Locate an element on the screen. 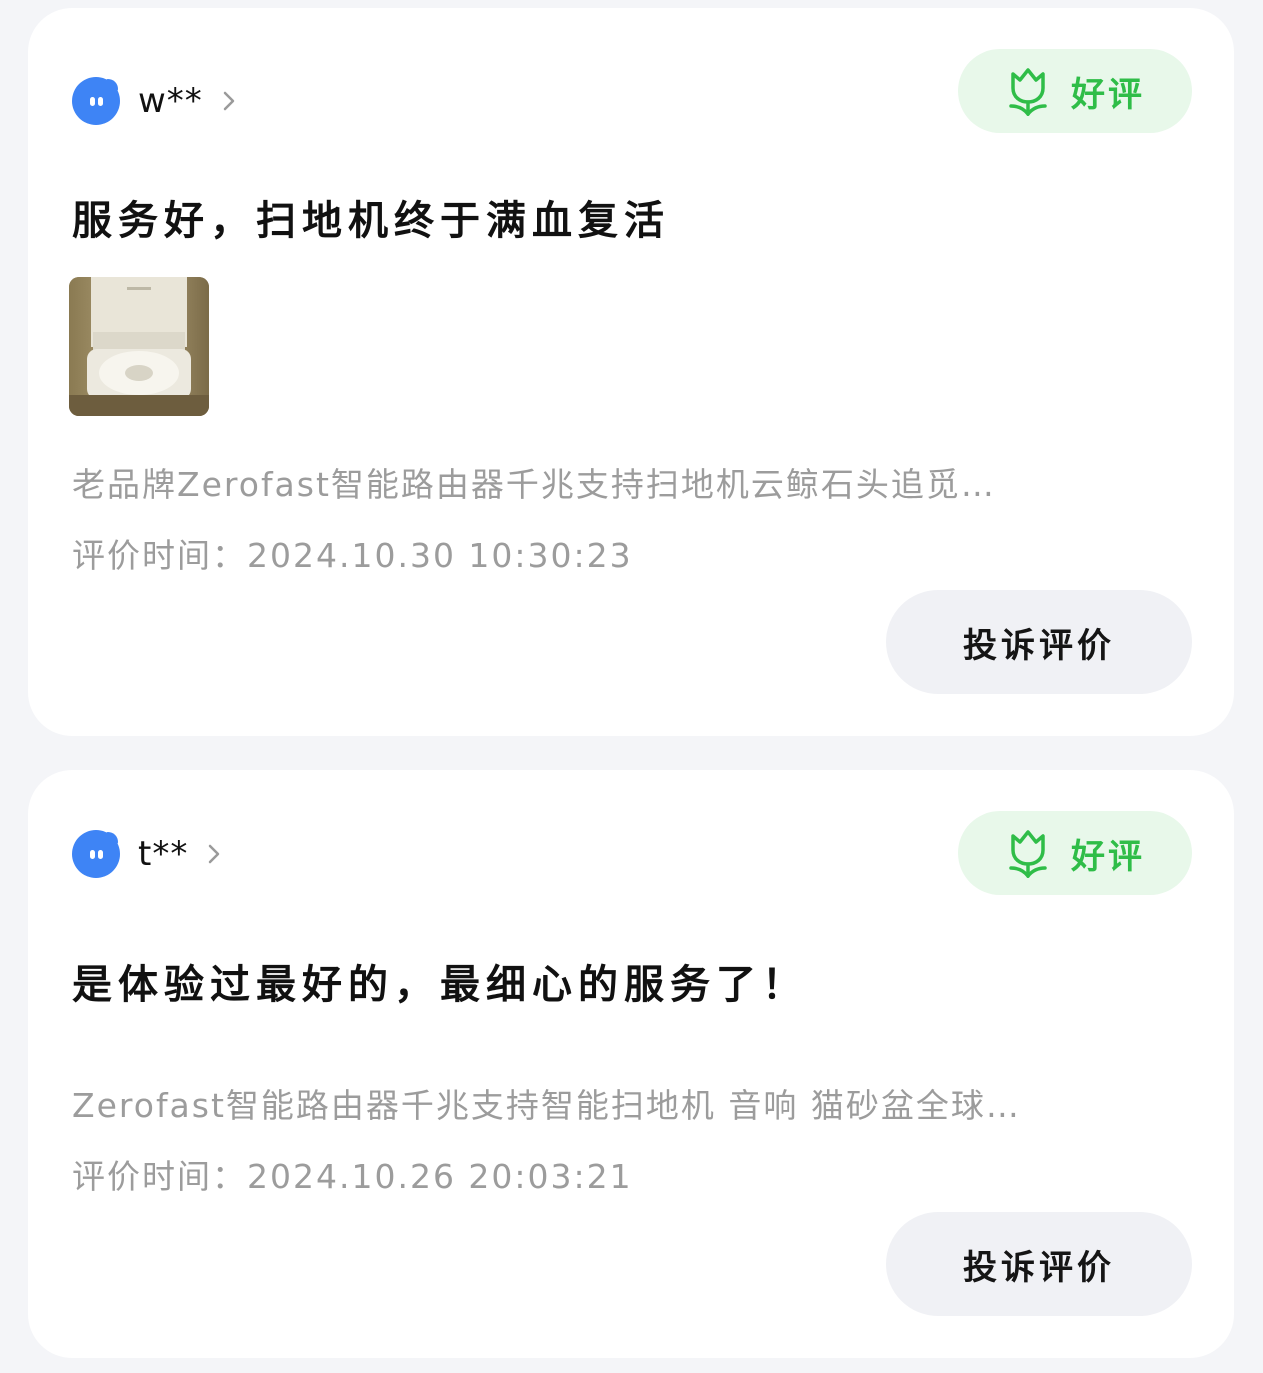  review-time-value: 2024.10.26 20:03:21 is located at coordinates (440, 1176).